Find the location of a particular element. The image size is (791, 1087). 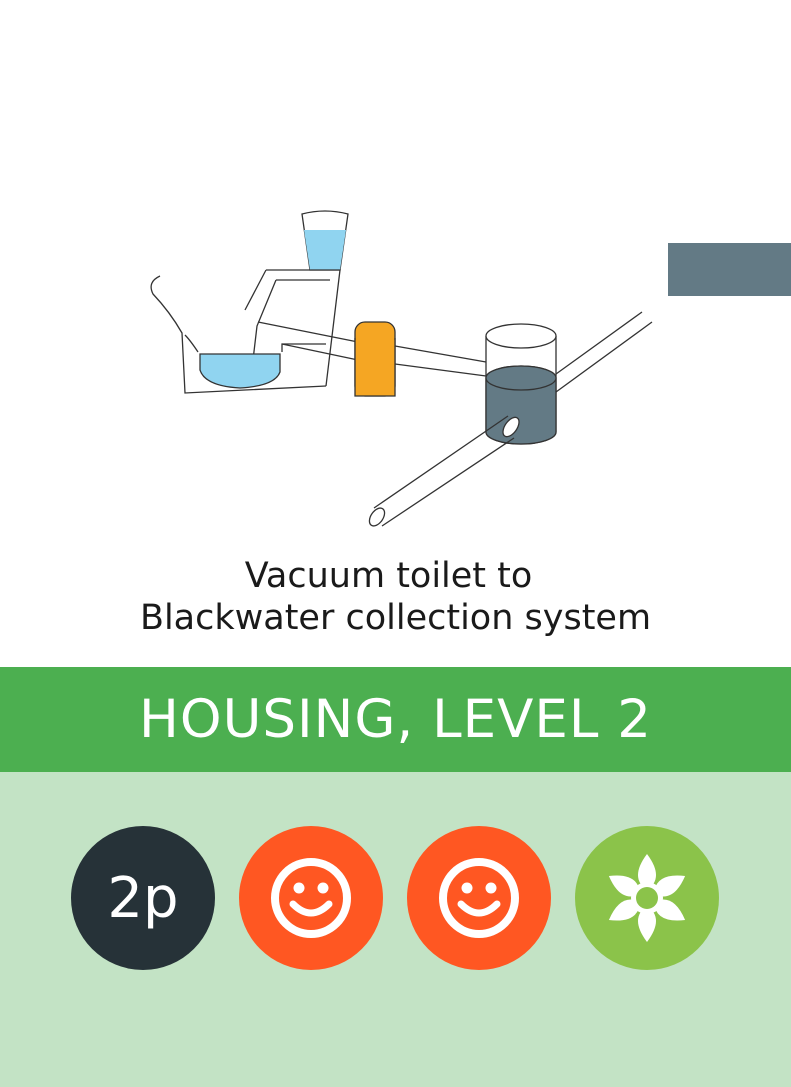

points-label: 2p is located at coordinates (143, 898).